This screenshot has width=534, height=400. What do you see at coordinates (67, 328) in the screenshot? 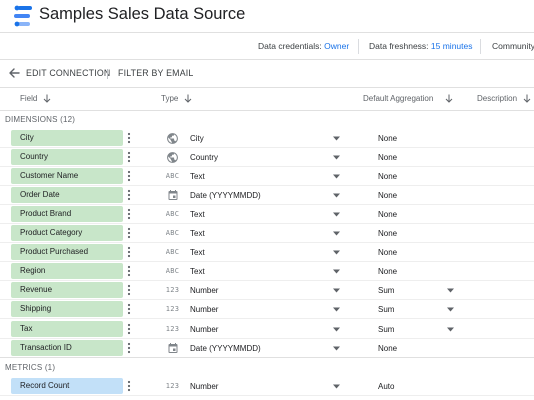
I see `dimension-field-chip: Tax` at bounding box center [67, 328].